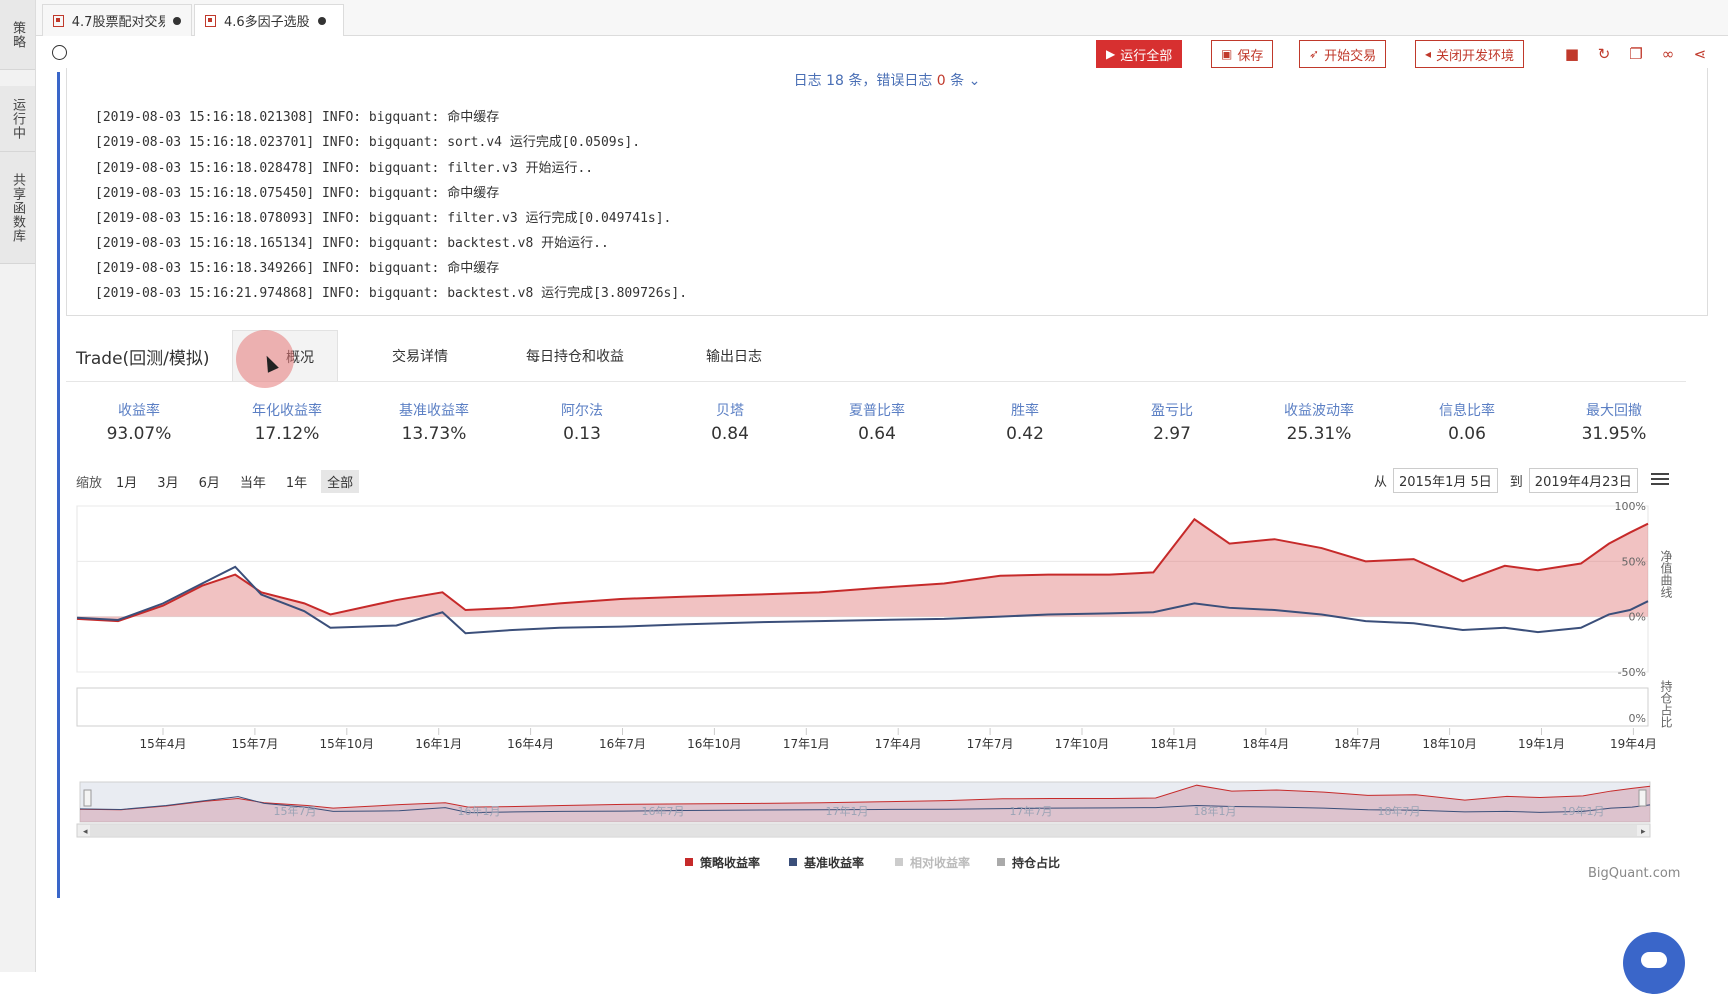 This screenshot has height=994, width=1728. What do you see at coordinates (530, 744) in the screenshot?
I see `x-tick-label: 16年4月` at bounding box center [530, 744].